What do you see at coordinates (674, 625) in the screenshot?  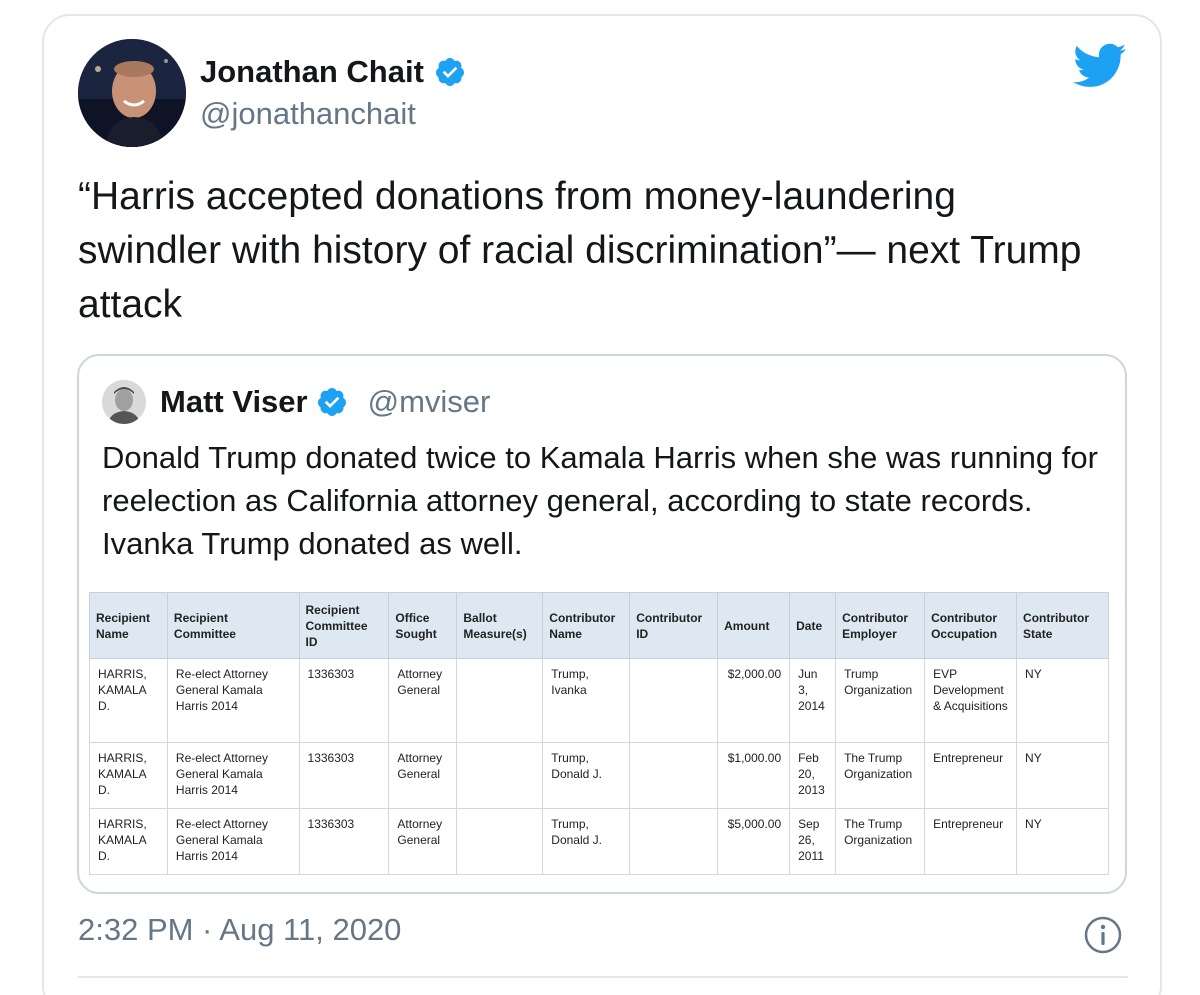 I see `column-header: Contributor ID` at bounding box center [674, 625].